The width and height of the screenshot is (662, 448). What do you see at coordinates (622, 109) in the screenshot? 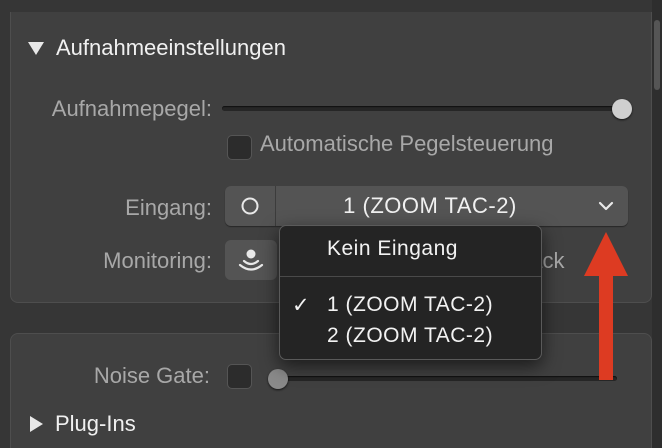
I see `recording-level-slider-knob` at bounding box center [622, 109].